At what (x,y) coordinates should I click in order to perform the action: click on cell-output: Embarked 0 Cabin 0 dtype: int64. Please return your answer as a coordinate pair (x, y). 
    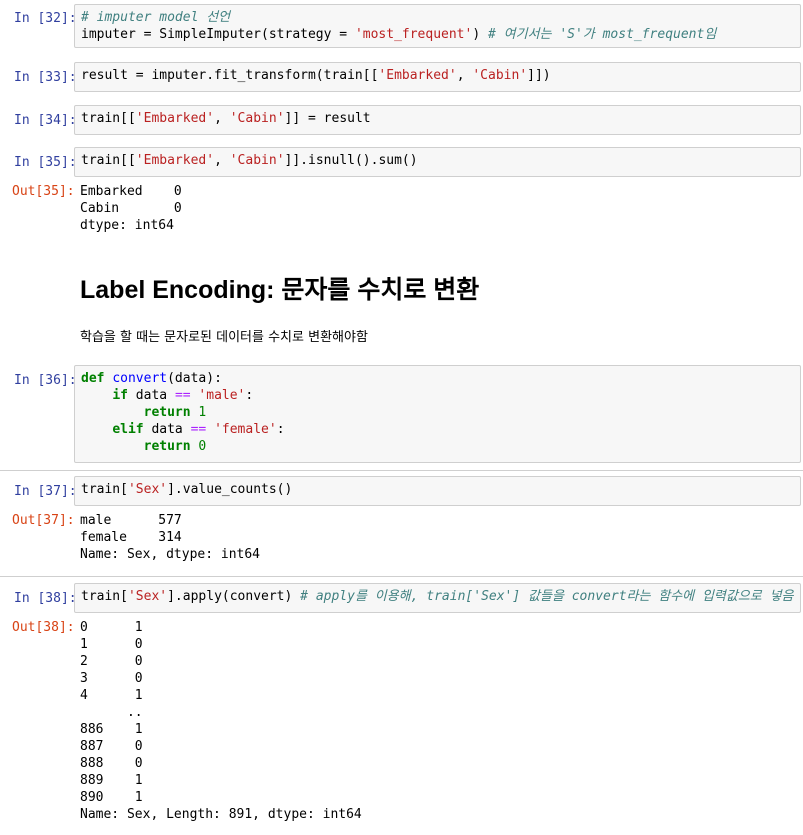
    Looking at the image, I should click on (131, 208).